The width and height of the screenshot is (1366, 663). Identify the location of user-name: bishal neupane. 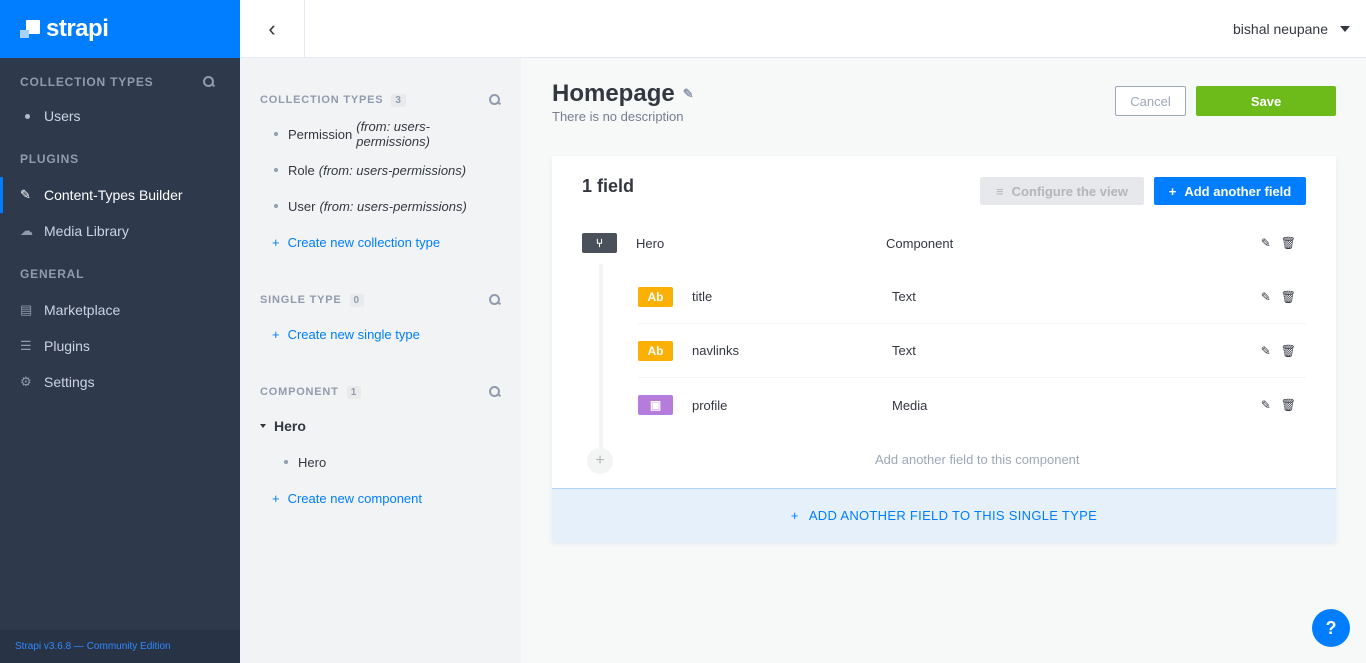
(1280, 29).